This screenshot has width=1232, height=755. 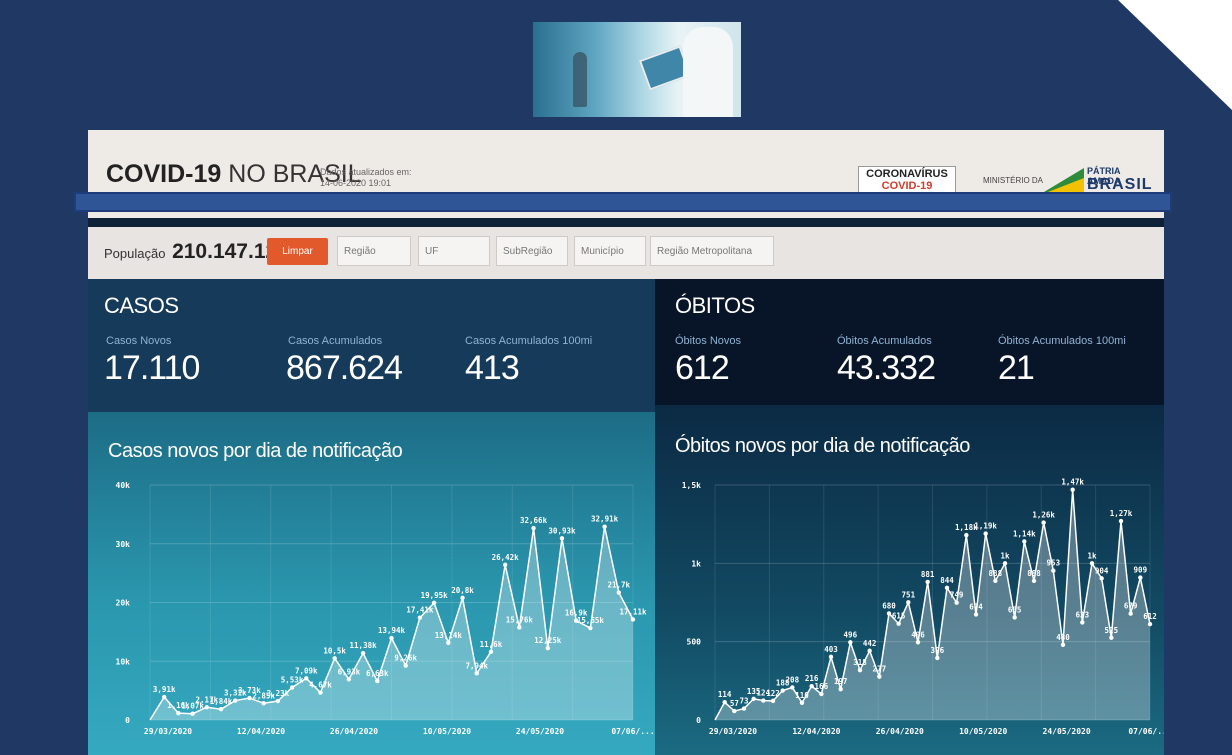 I want to click on photo-doctor, so click(x=708, y=72).